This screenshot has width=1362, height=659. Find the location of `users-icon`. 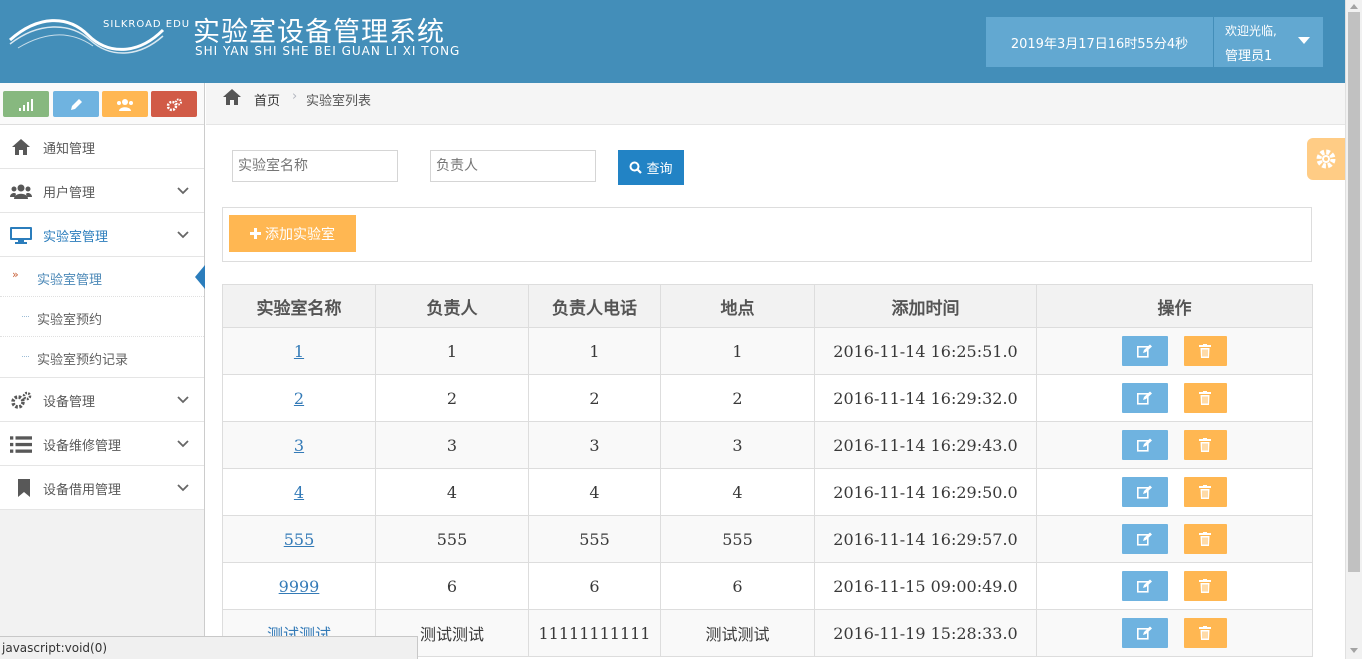

users-icon is located at coordinates (125, 105).